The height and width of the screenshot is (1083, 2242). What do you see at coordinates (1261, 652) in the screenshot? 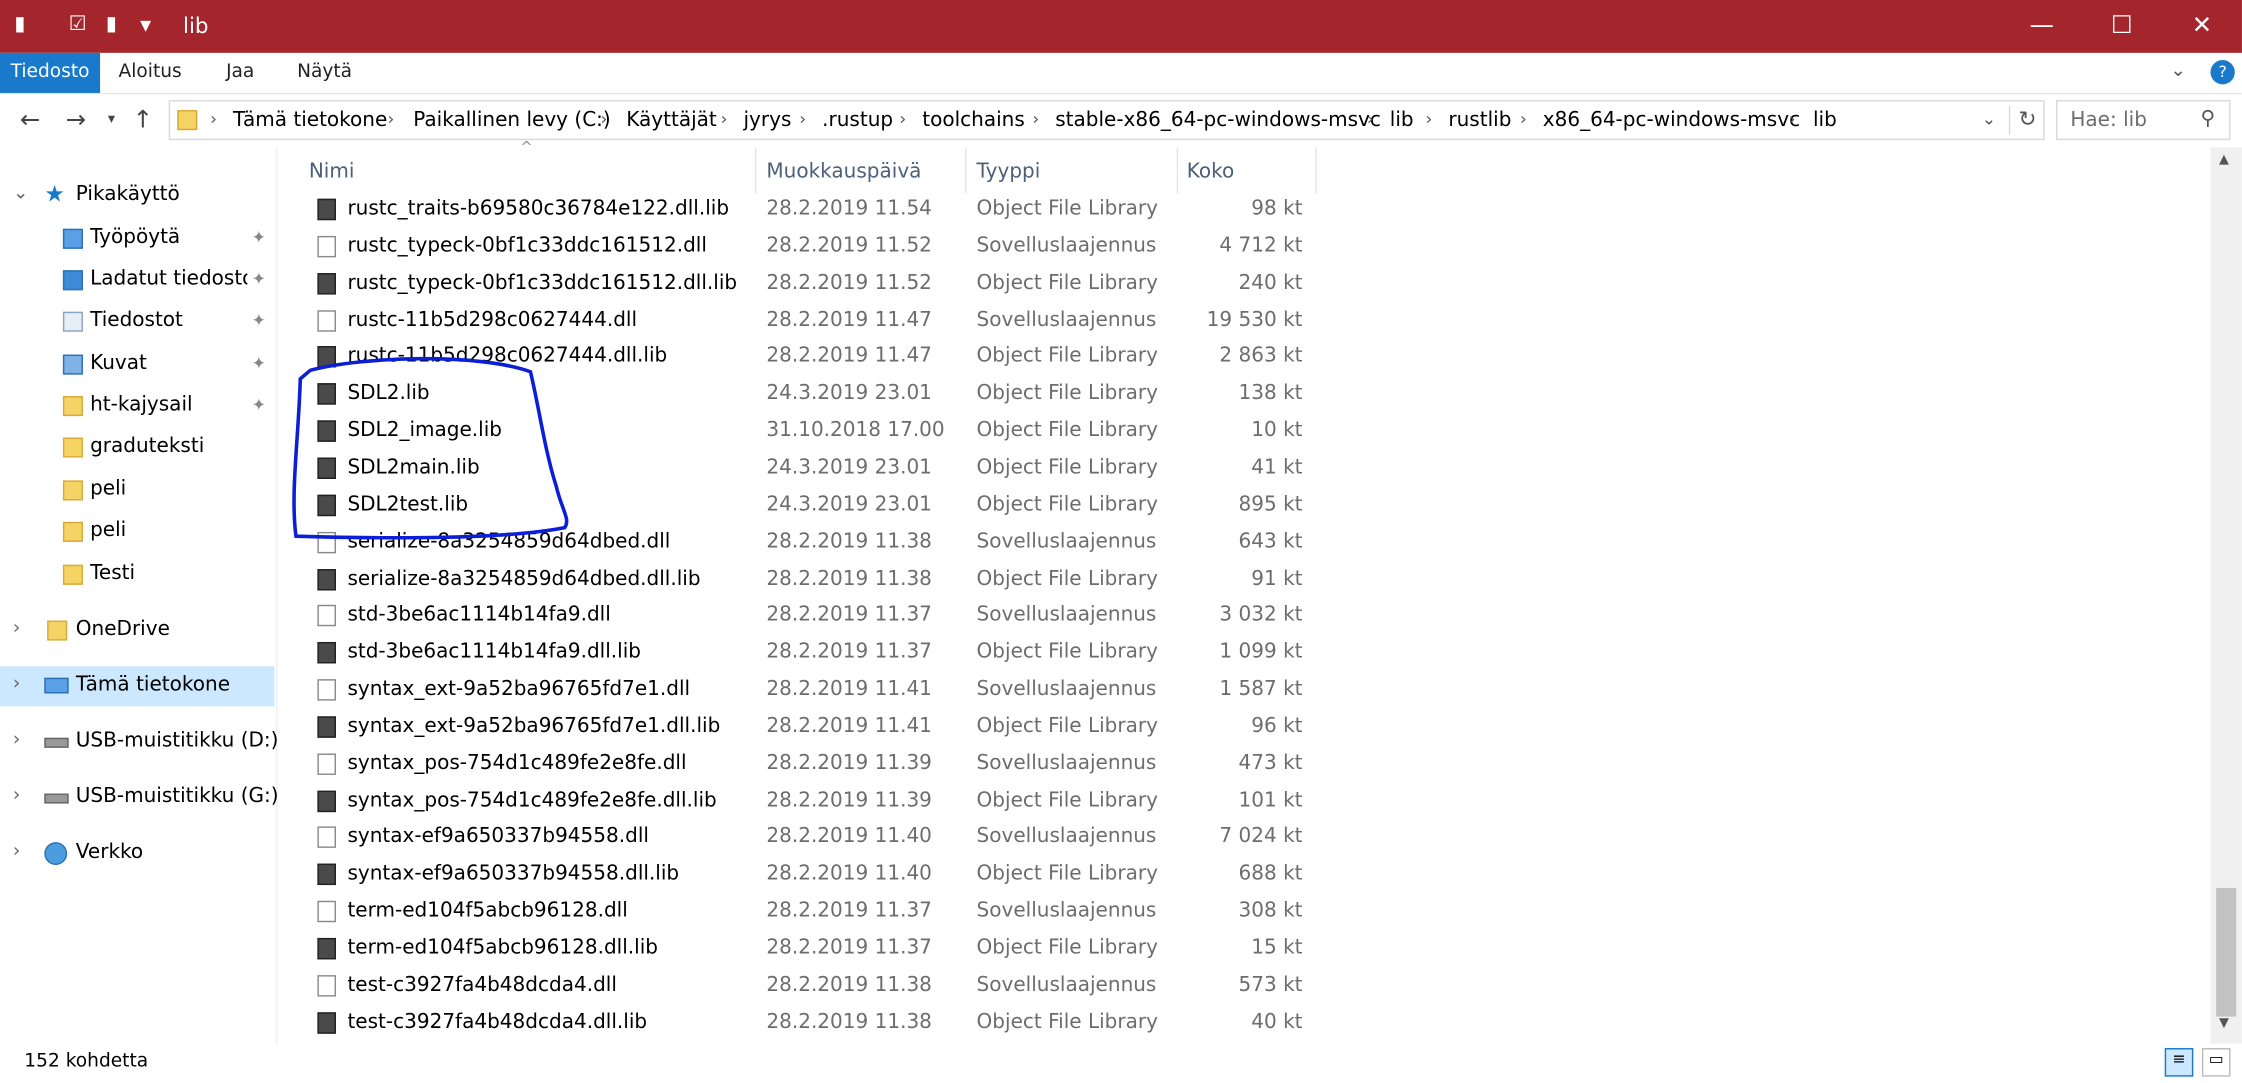
I see `file-size: 1 099 kt` at bounding box center [1261, 652].